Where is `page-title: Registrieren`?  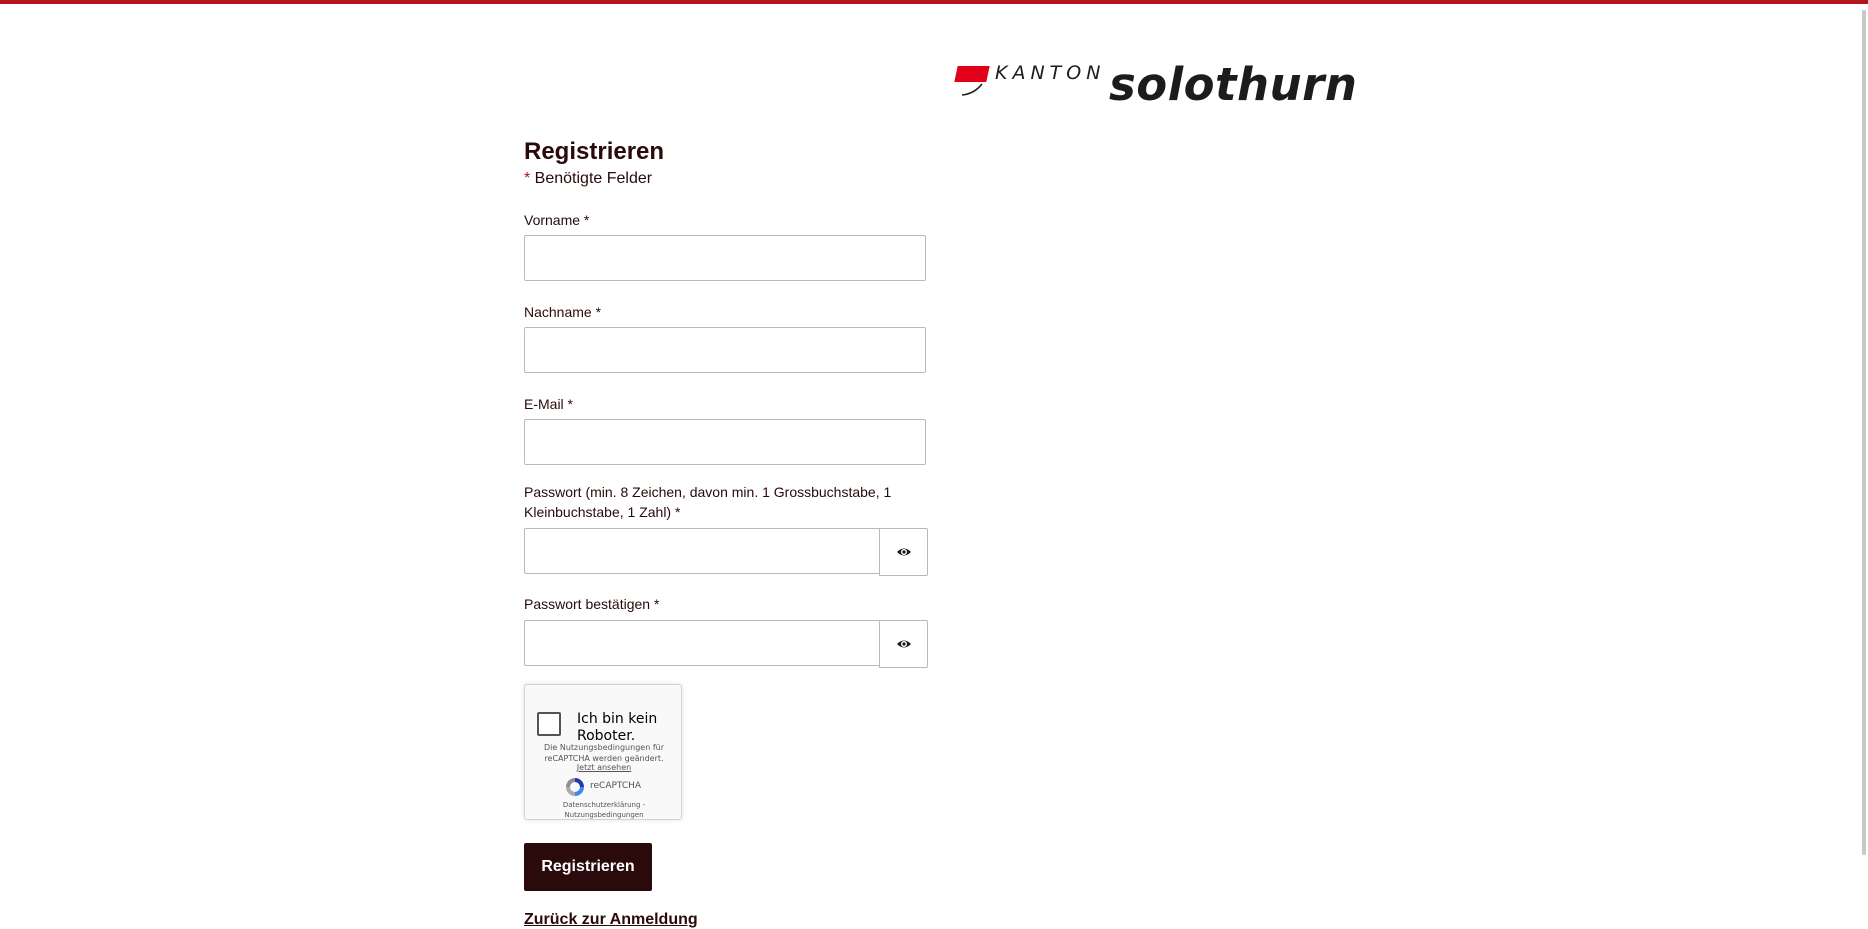 page-title: Registrieren is located at coordinates (594, 151).